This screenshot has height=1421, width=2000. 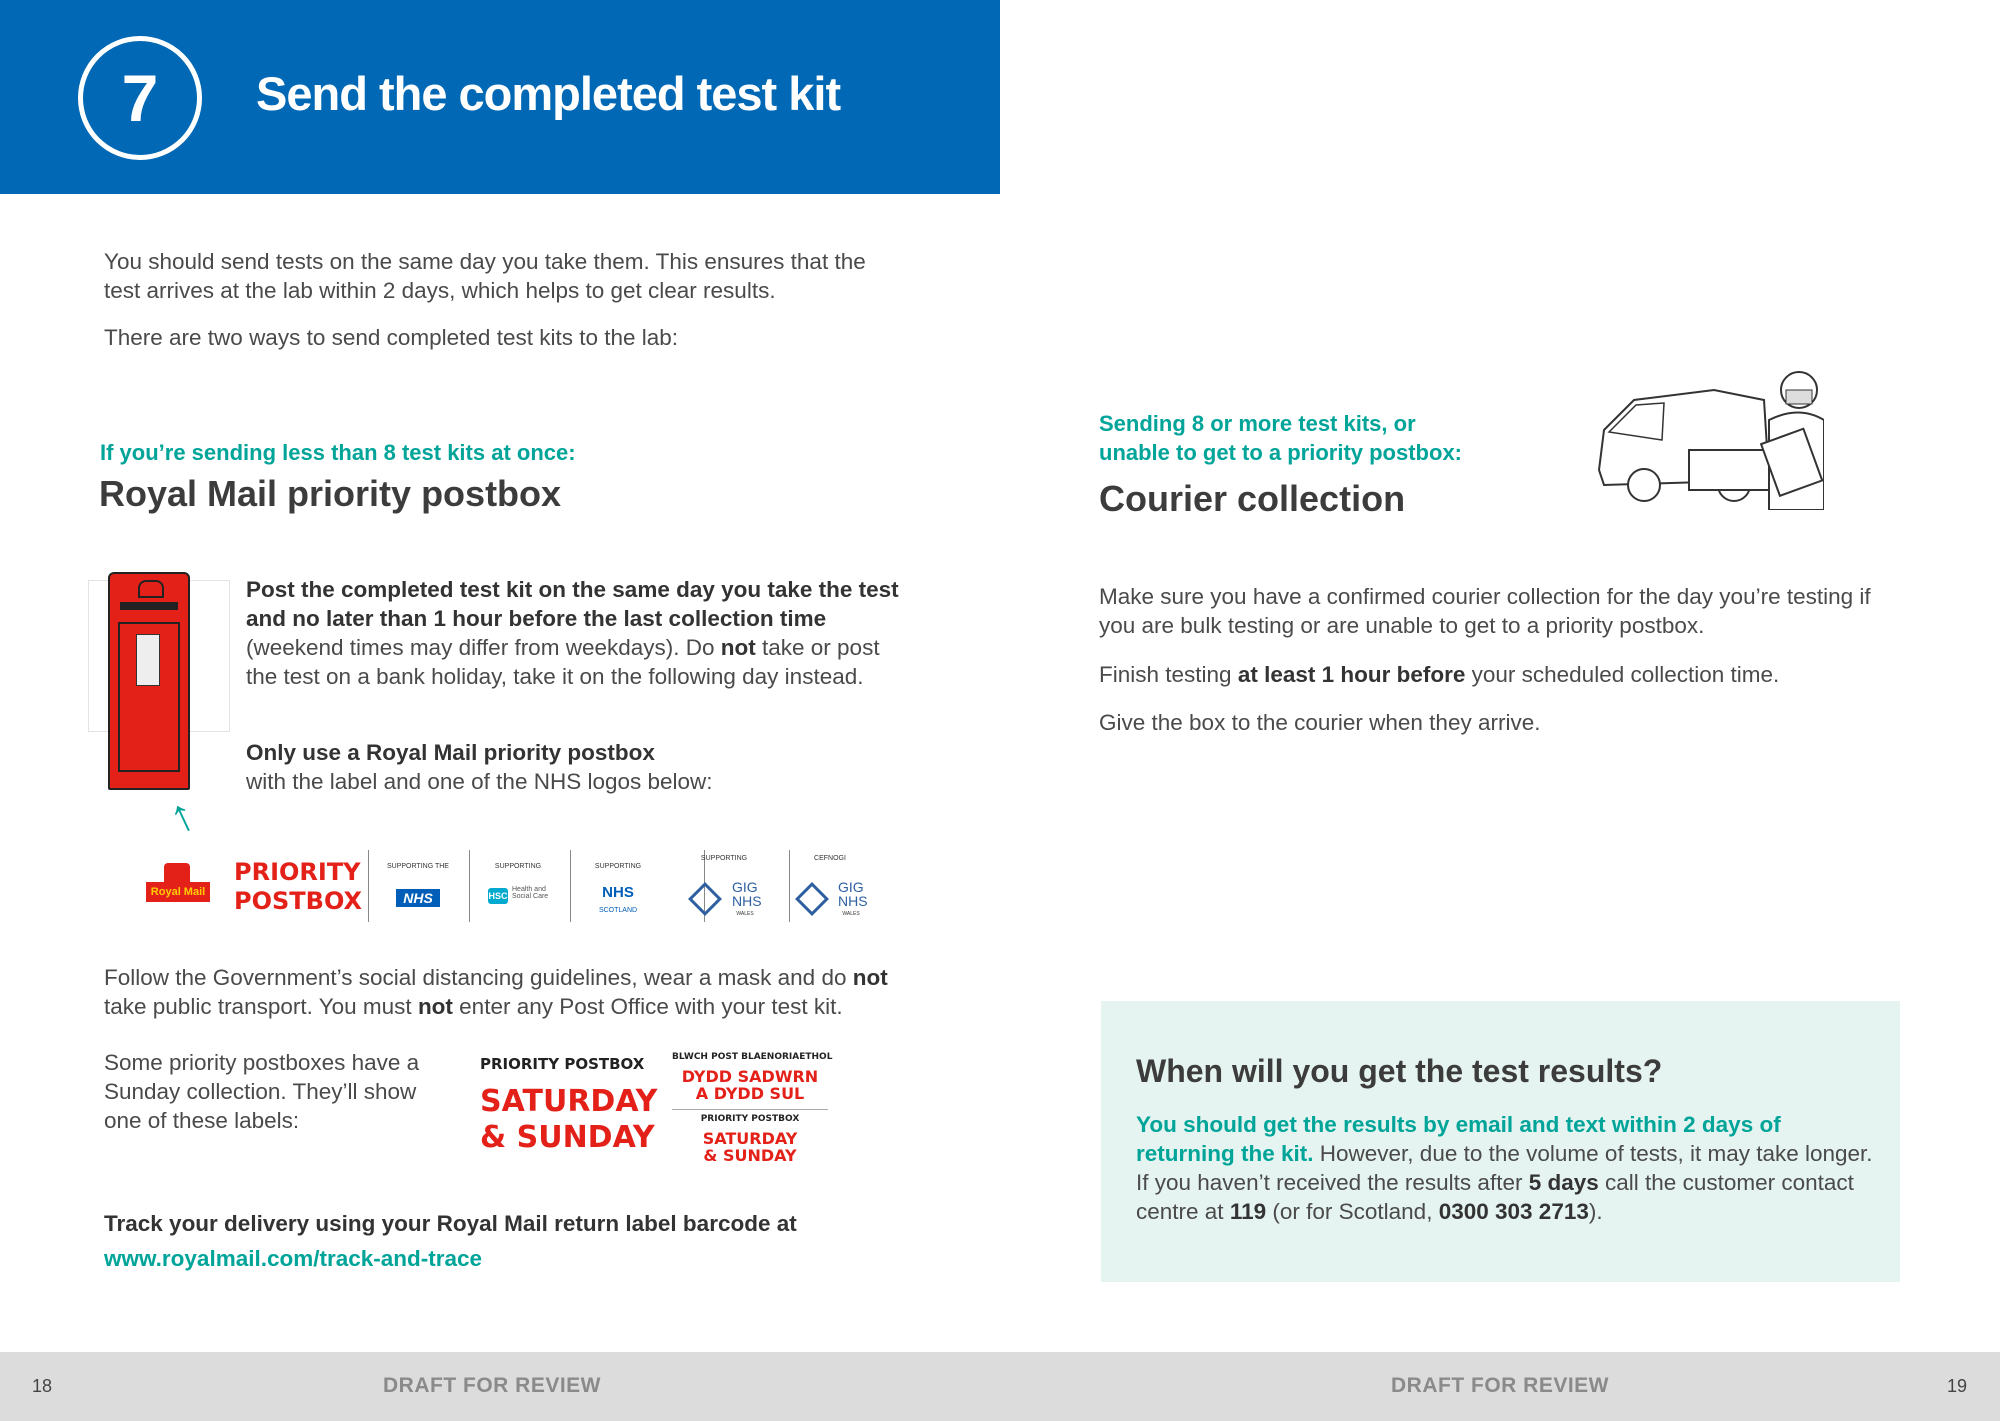 What do you see at coordinates (178, 892) in the screenshot?
I see `royal-mail-logo: Royal Mail` at bounding box center [178, 892].